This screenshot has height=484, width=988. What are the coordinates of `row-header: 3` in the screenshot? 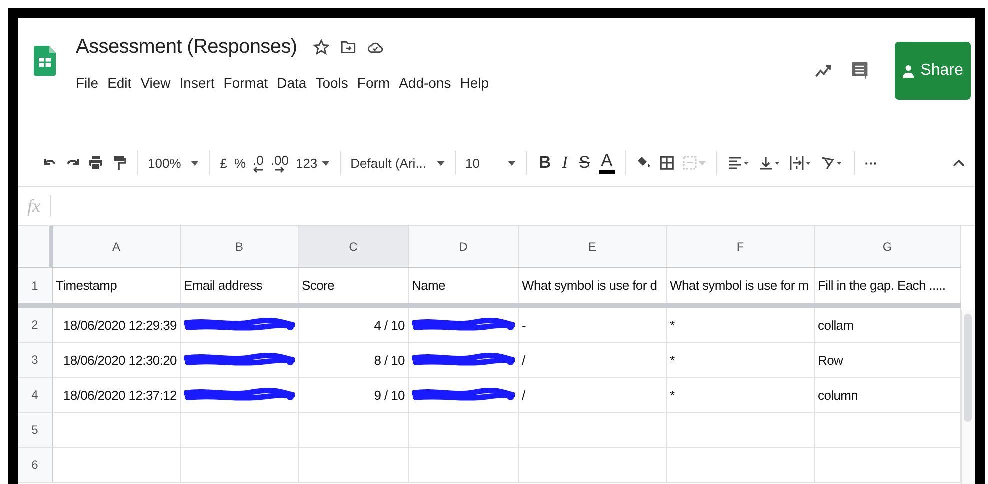 It's located at (35, 360).